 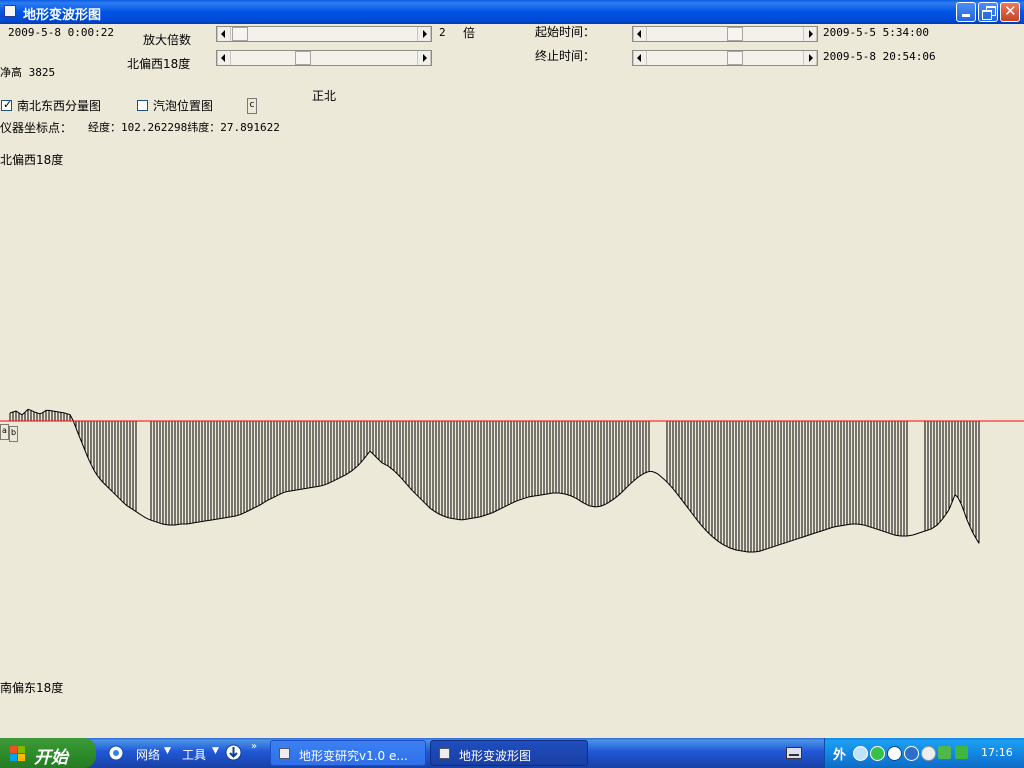 What do you see at coordinates (59, 106) in the screenshot?
I see `ns-ew-label: 南北东西分量图` at bounding box center [59, 106].